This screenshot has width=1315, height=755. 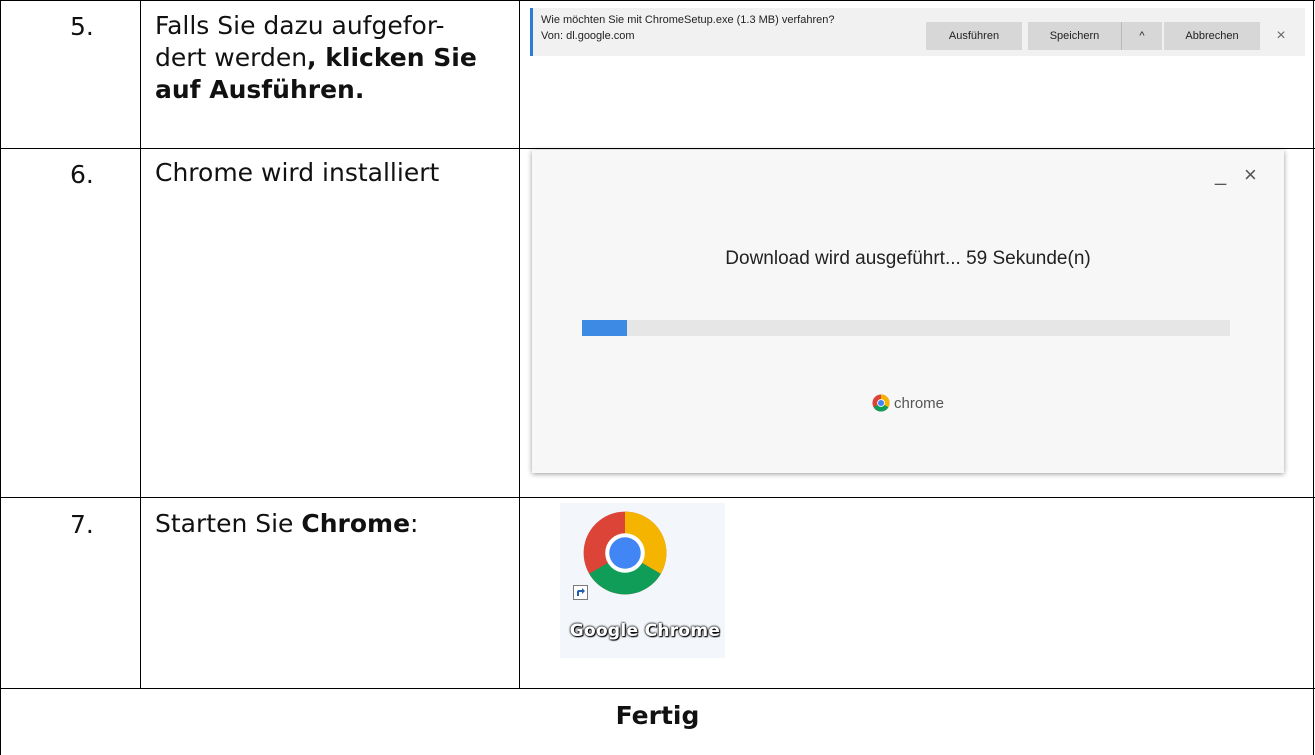 What do you see at coordinates (0, 377) in the screenshot?
I see `table-border-left` at bounding box center [0, 377].